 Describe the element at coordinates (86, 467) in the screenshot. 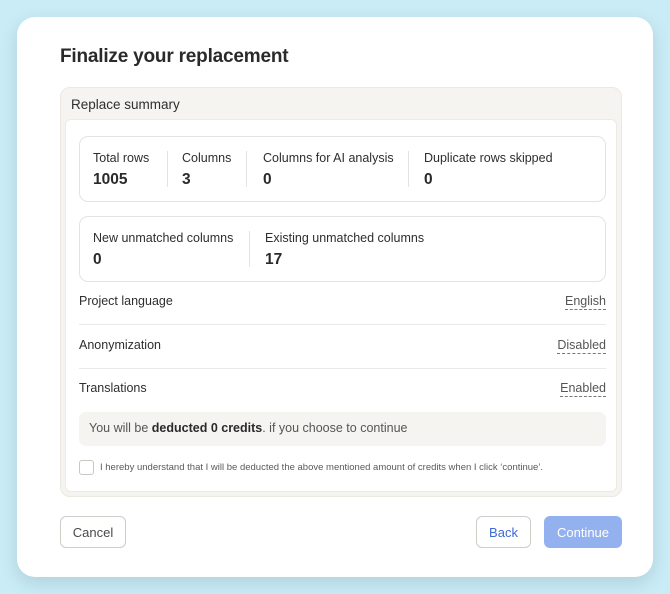

I see `consent-checkbox` at that location.